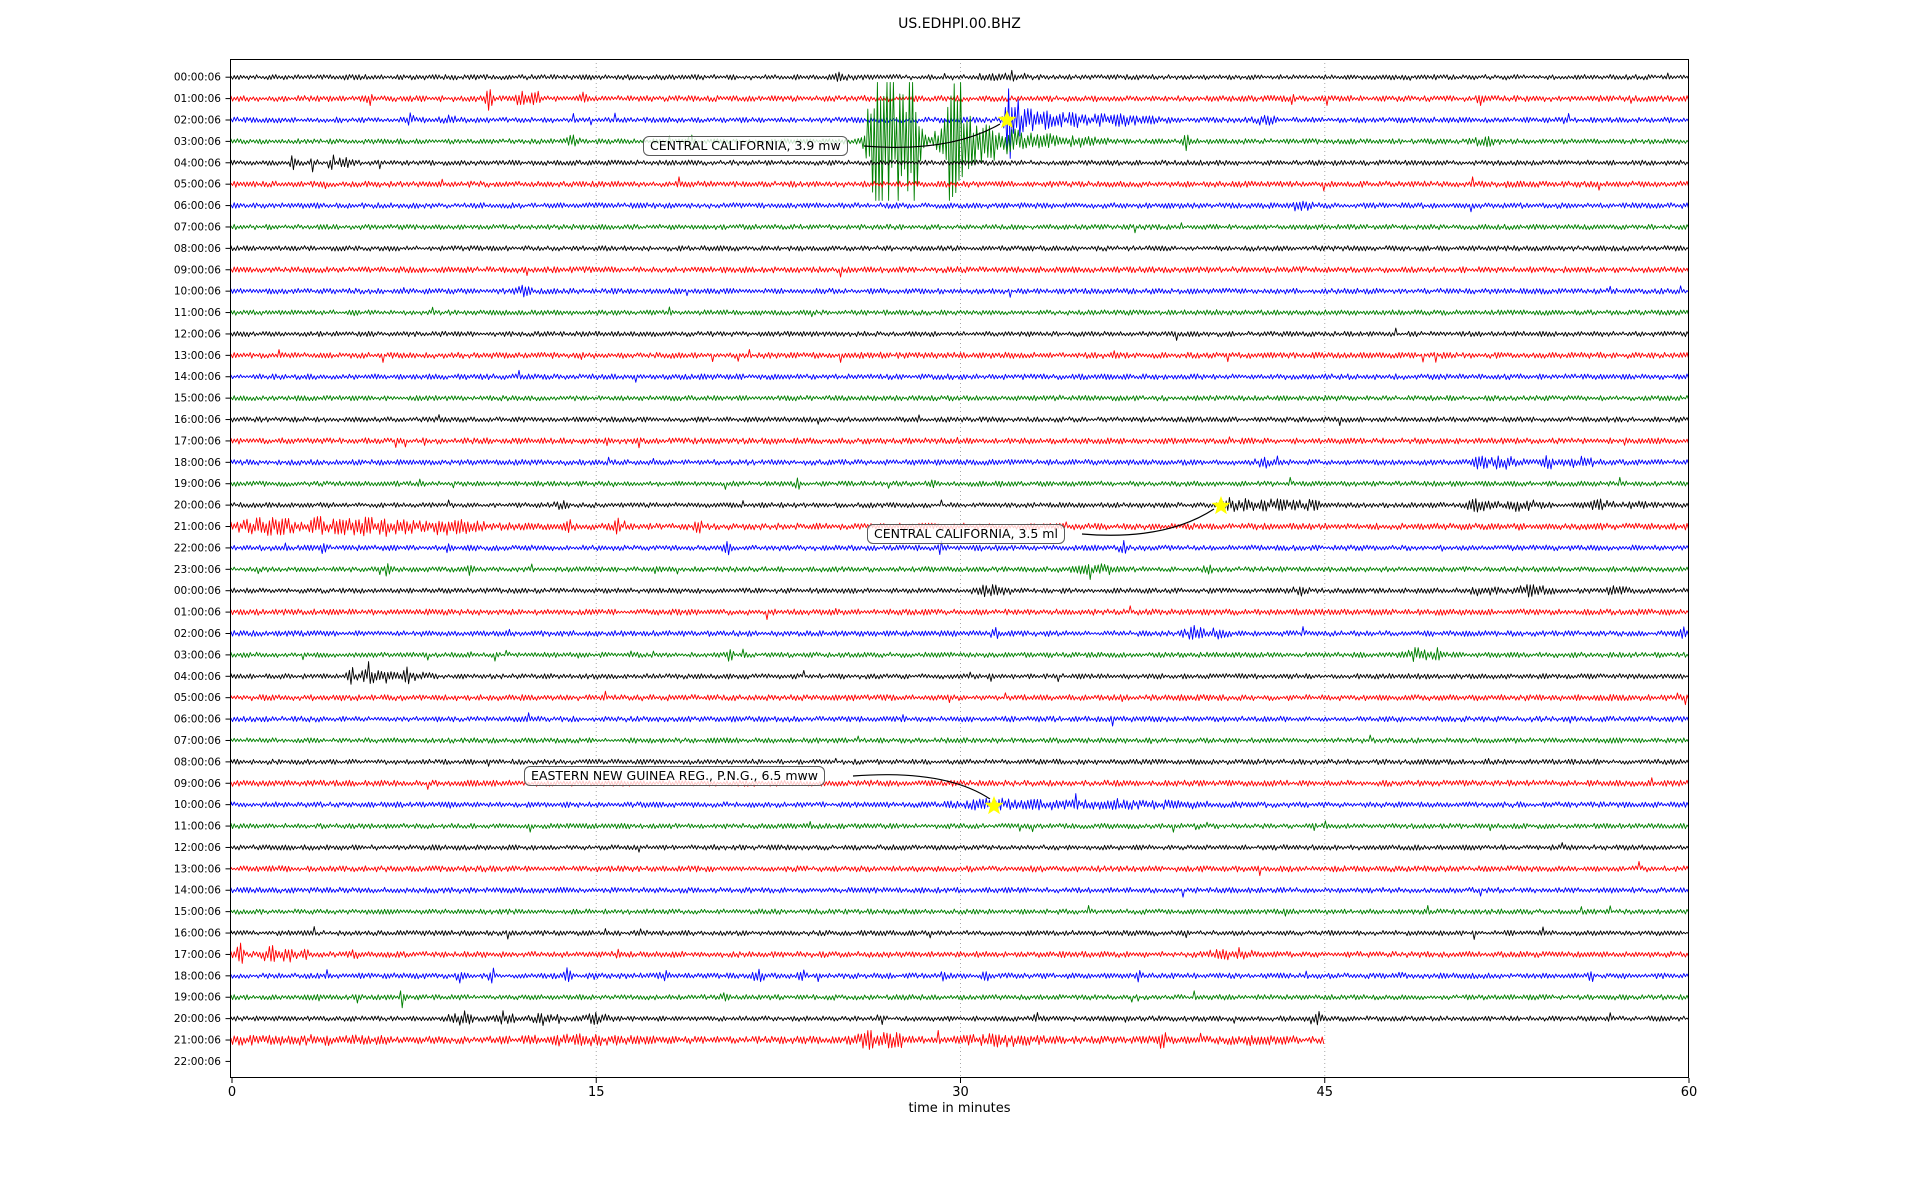 The height and width of the screenshot is (1200, 1920). Describe the element at coordinates (596, 1092) in the screenshot. I see `x-tick-label: 15` at that location.